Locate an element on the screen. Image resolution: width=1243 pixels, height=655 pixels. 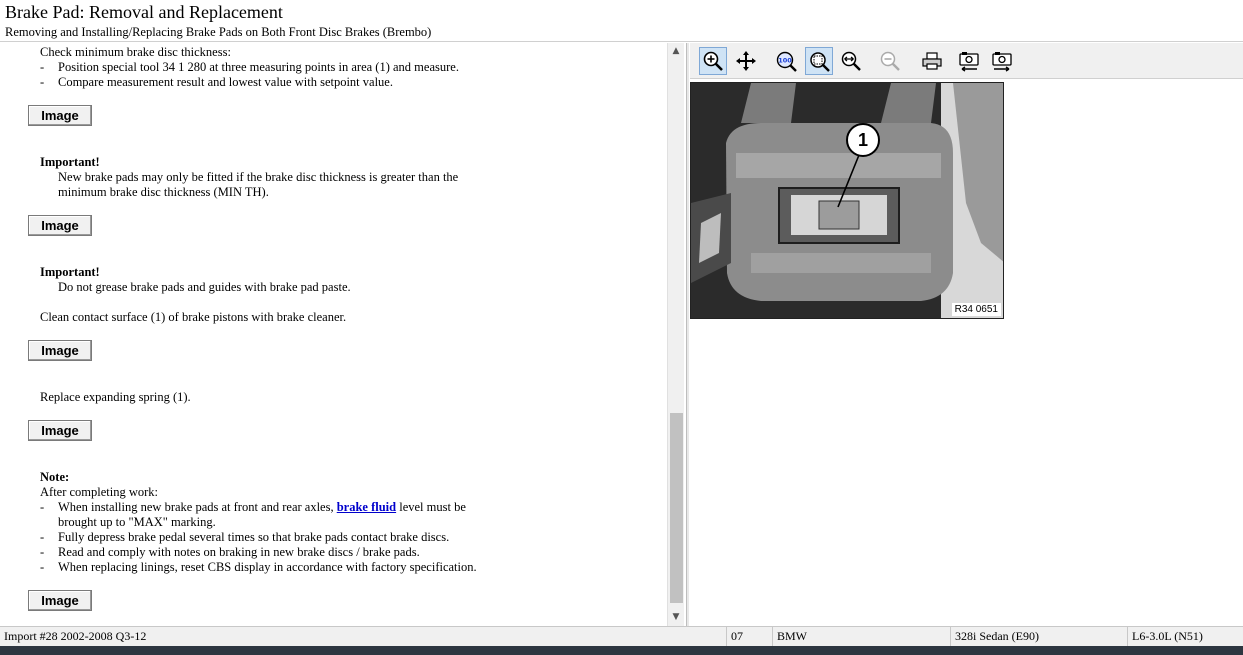
print-icon is located at coordinates (932, 61).